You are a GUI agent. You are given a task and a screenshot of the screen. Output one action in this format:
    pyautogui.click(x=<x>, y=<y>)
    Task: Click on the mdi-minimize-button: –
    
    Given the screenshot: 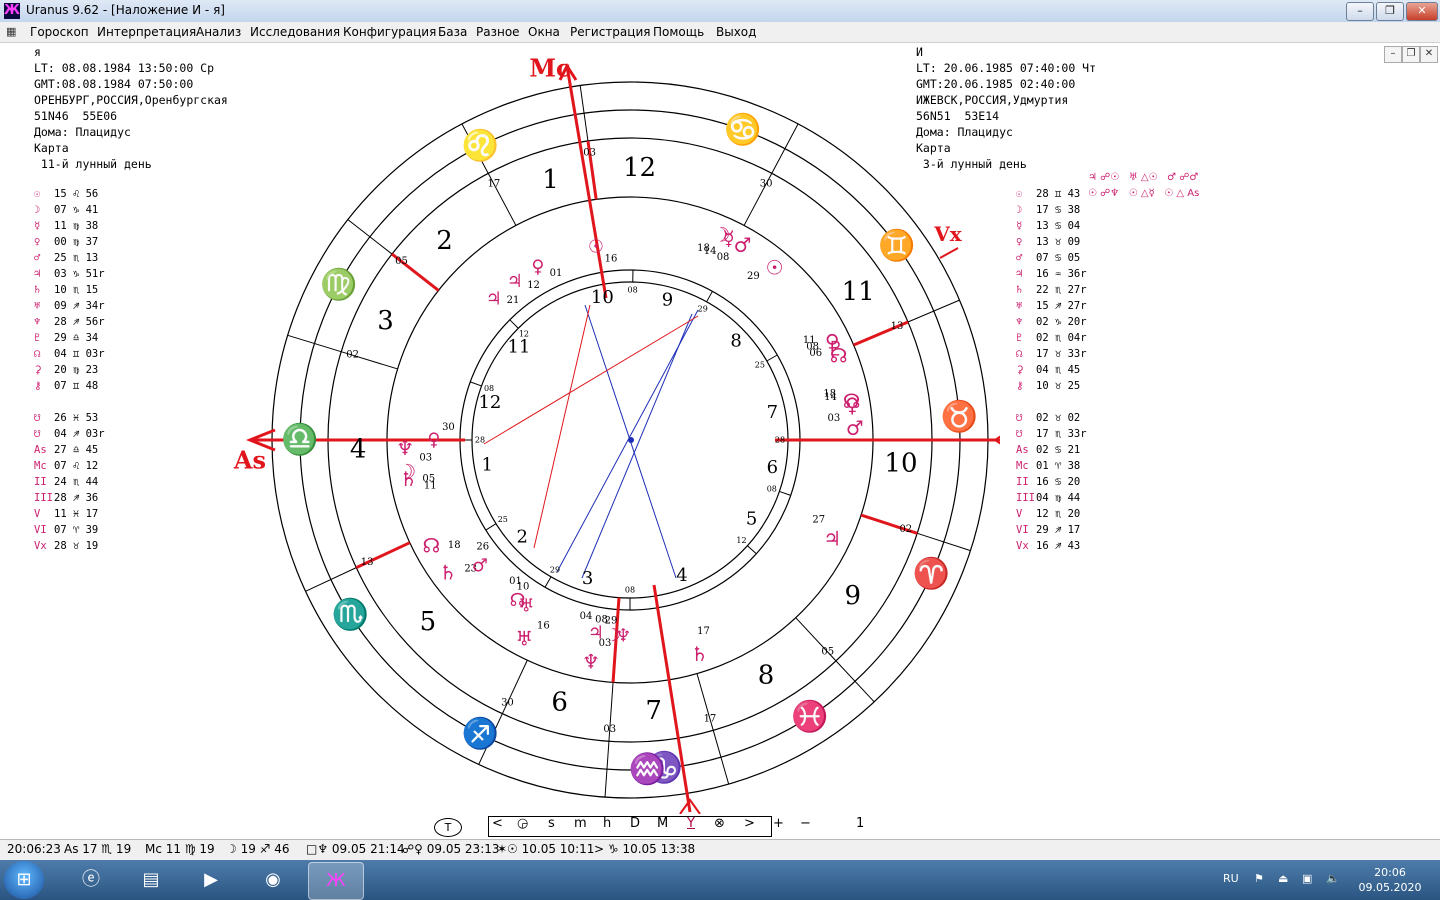 What is the action you would take?
    pyautogui.click(x=1393, y=54)
    